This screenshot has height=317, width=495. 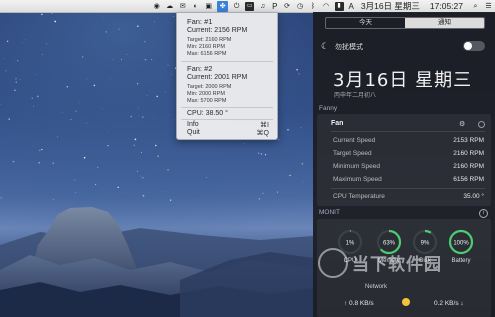 I want to click on monit-widget-title: MONIT, so click(x=329, y=212).